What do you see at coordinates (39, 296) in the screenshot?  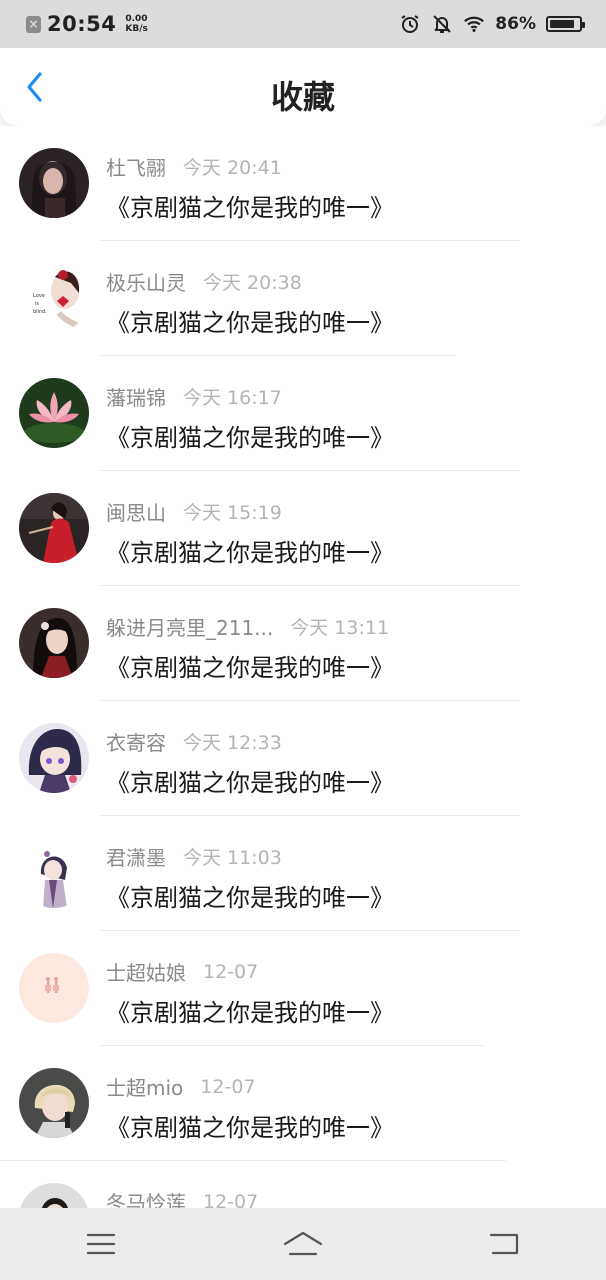 I see `svg-text: Love` at bounding box center [39, 296].